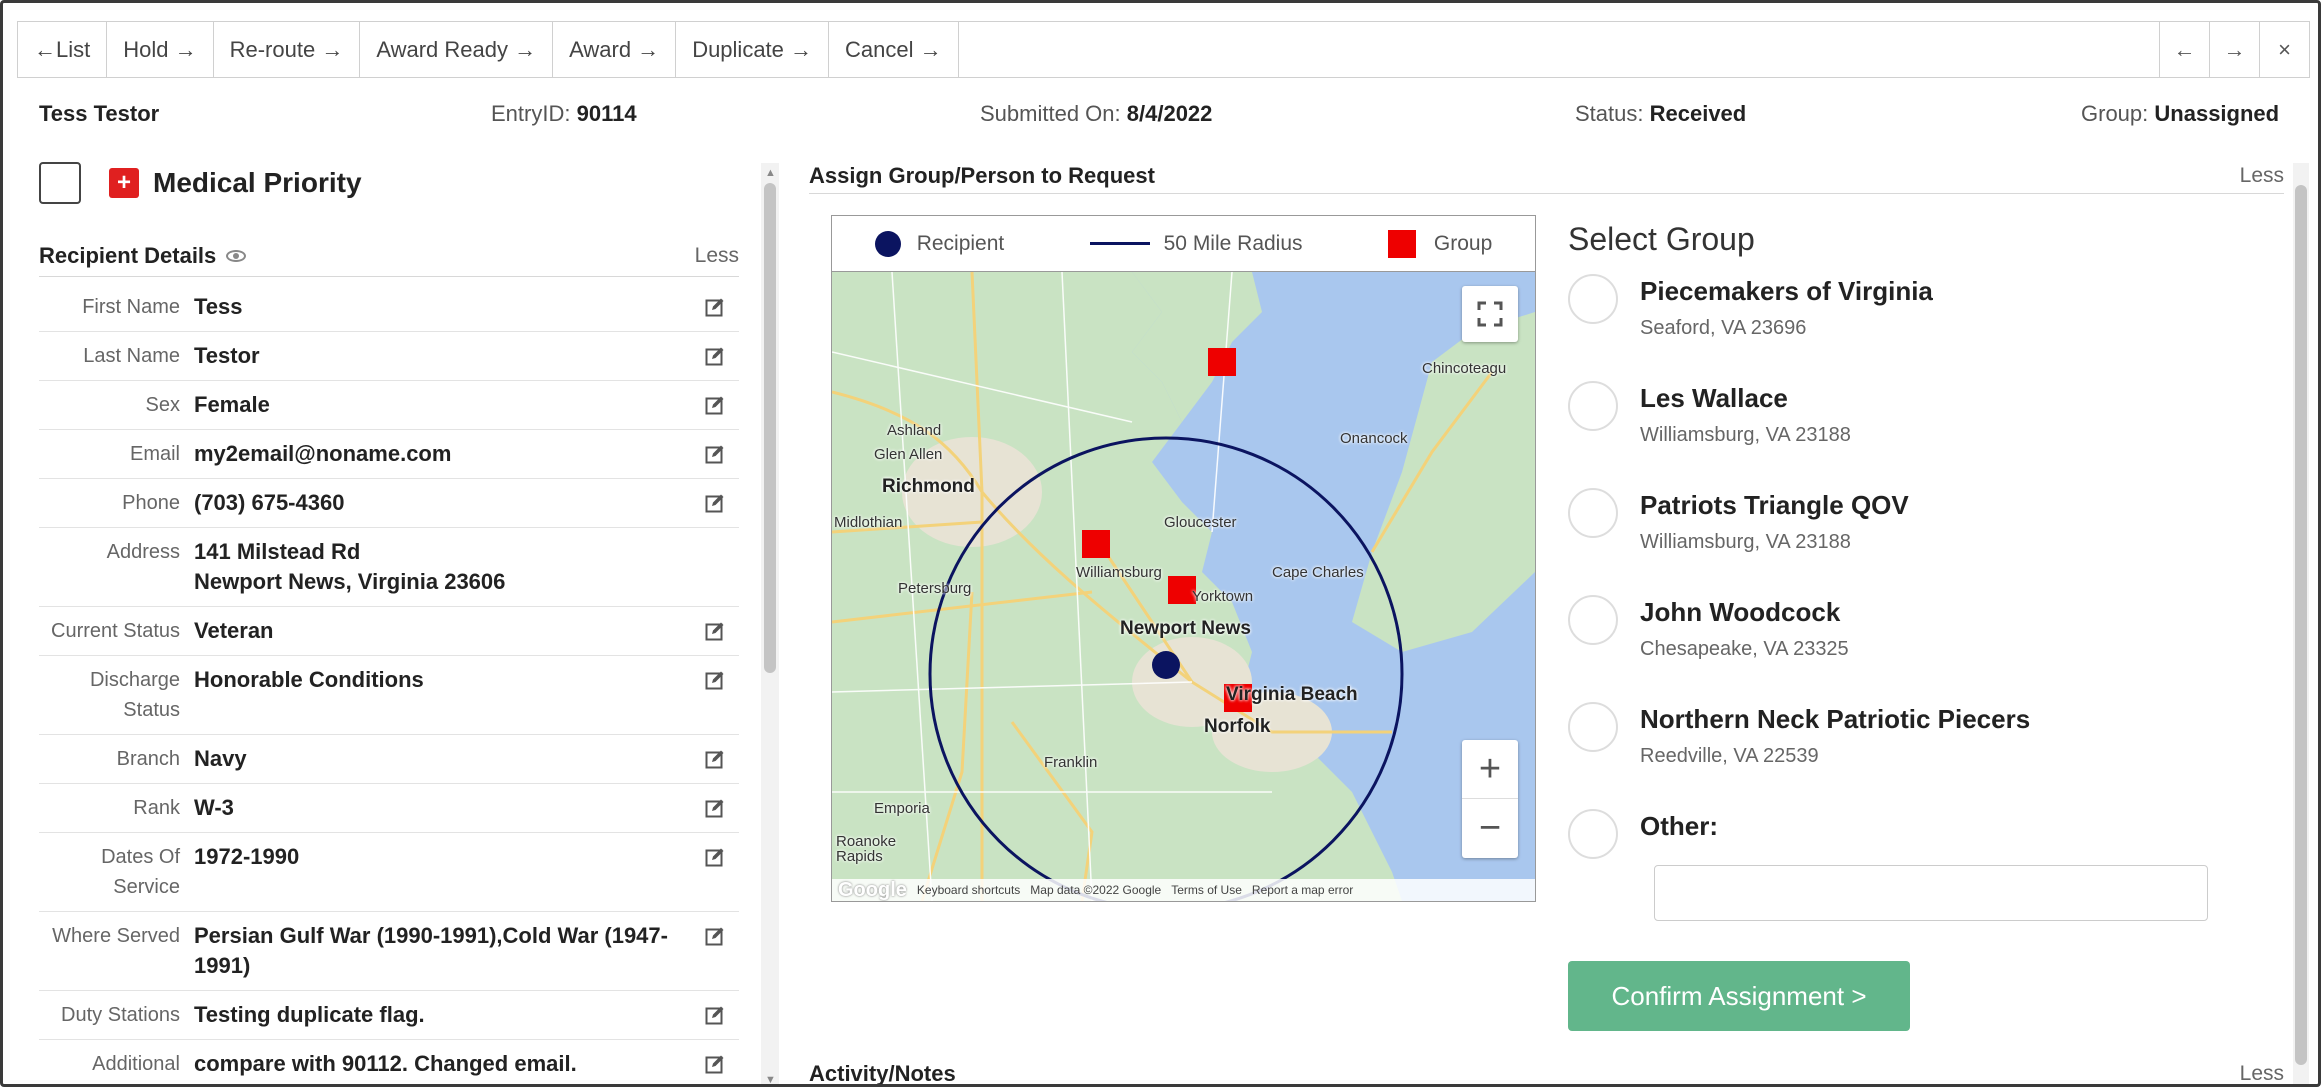  What do you see at coordinates (220, 758) in the screenshot?
I see `detail-value: Navy` at bounding box center [220, 758].